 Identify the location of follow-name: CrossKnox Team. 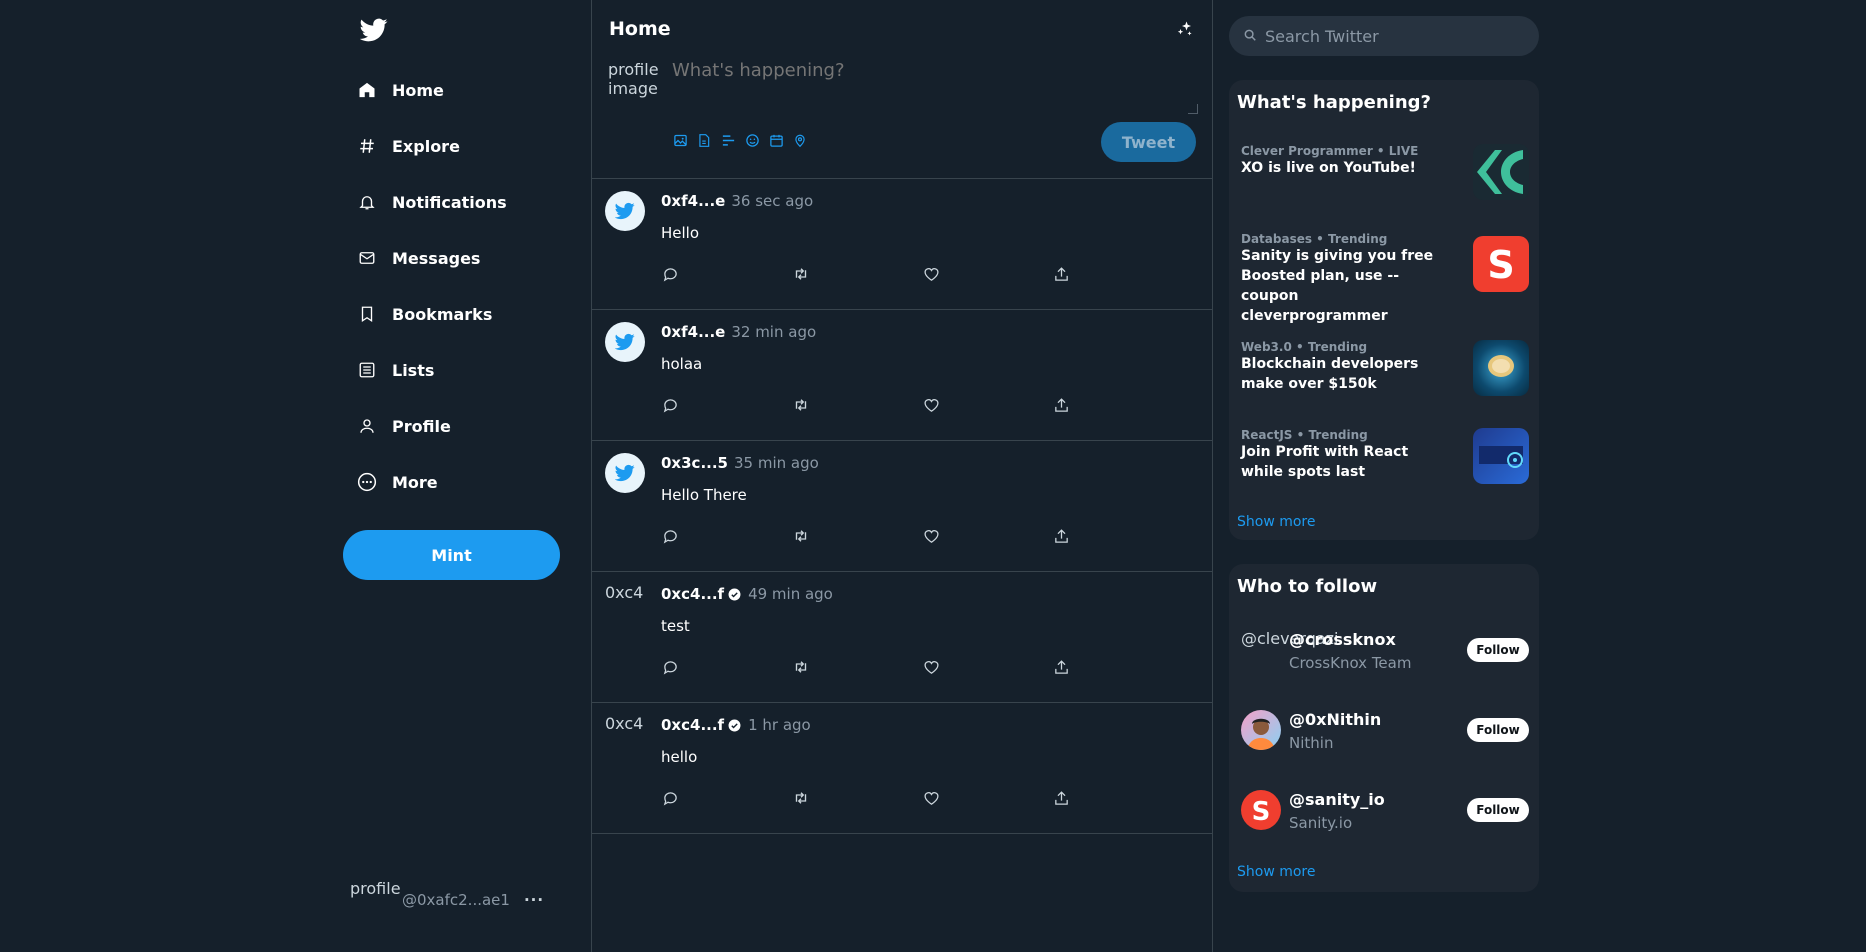
(1350, 663).